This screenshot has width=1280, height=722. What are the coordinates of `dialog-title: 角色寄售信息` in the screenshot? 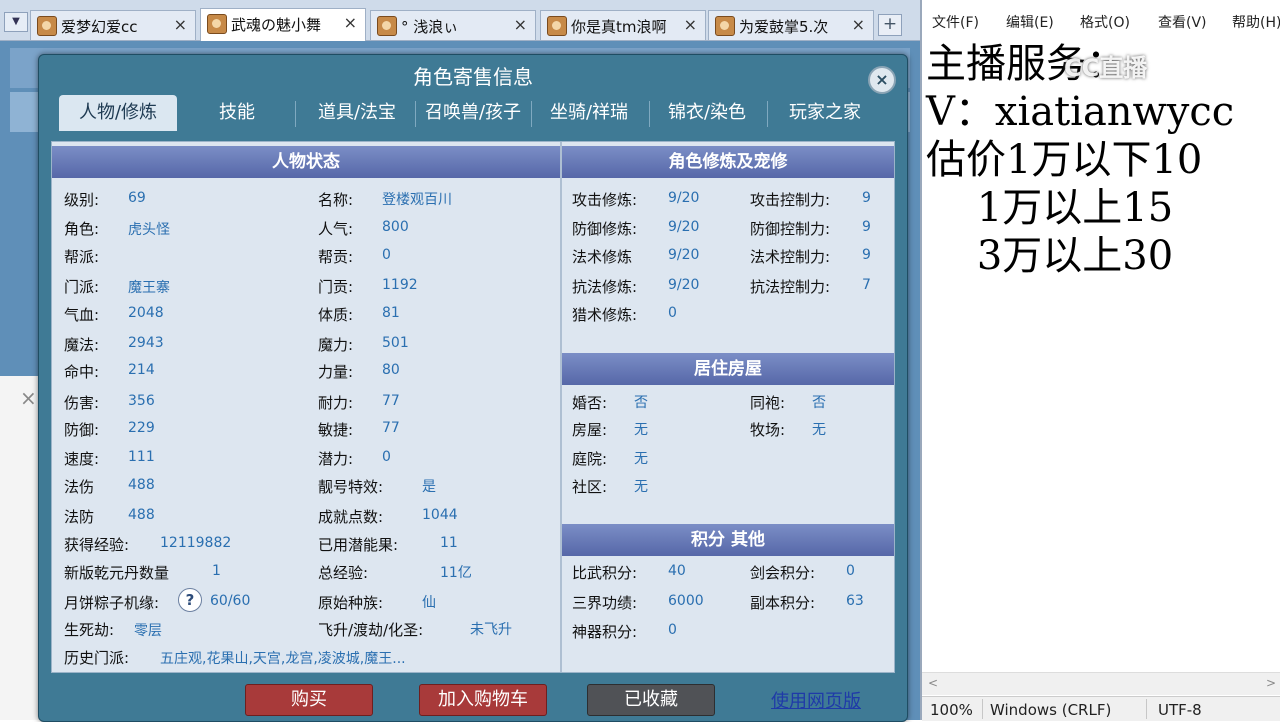 It's located at (473, 77).